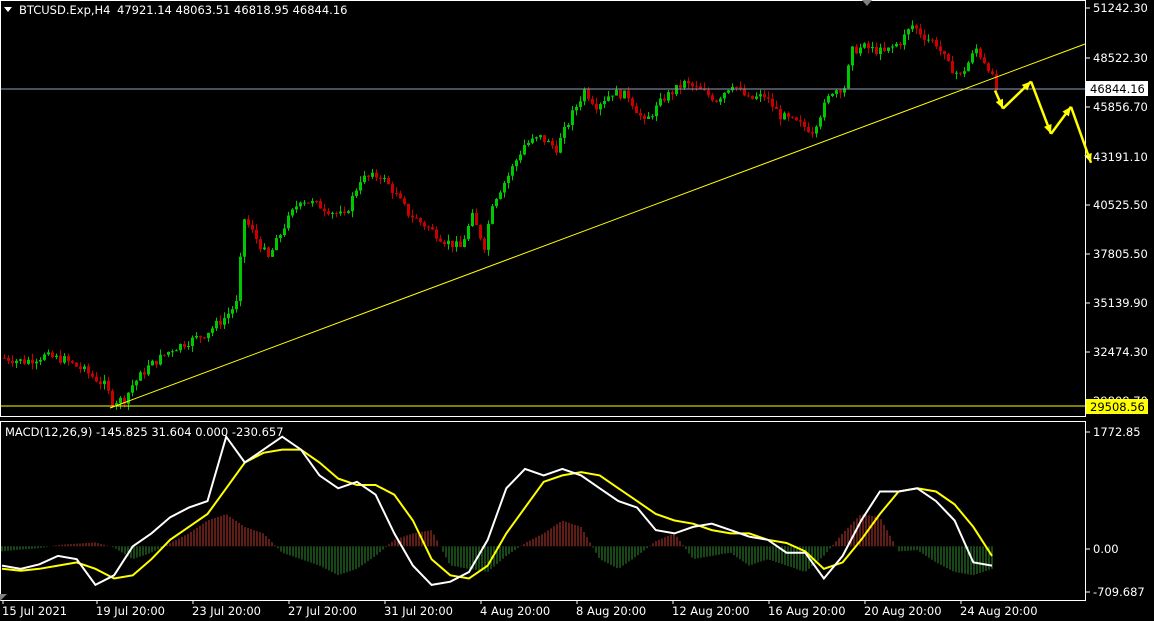 The image size is (1154, 621). I want to click on time-tick-label: 4 Aug 20:00, so click(515, 611).